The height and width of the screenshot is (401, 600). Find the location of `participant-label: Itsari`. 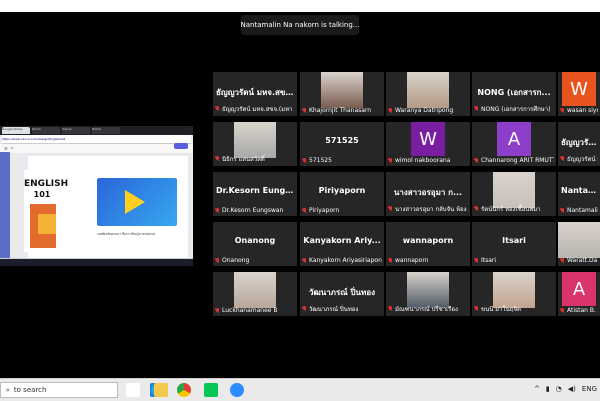

participant-label: Itsari is located at coordinates (514, 260).